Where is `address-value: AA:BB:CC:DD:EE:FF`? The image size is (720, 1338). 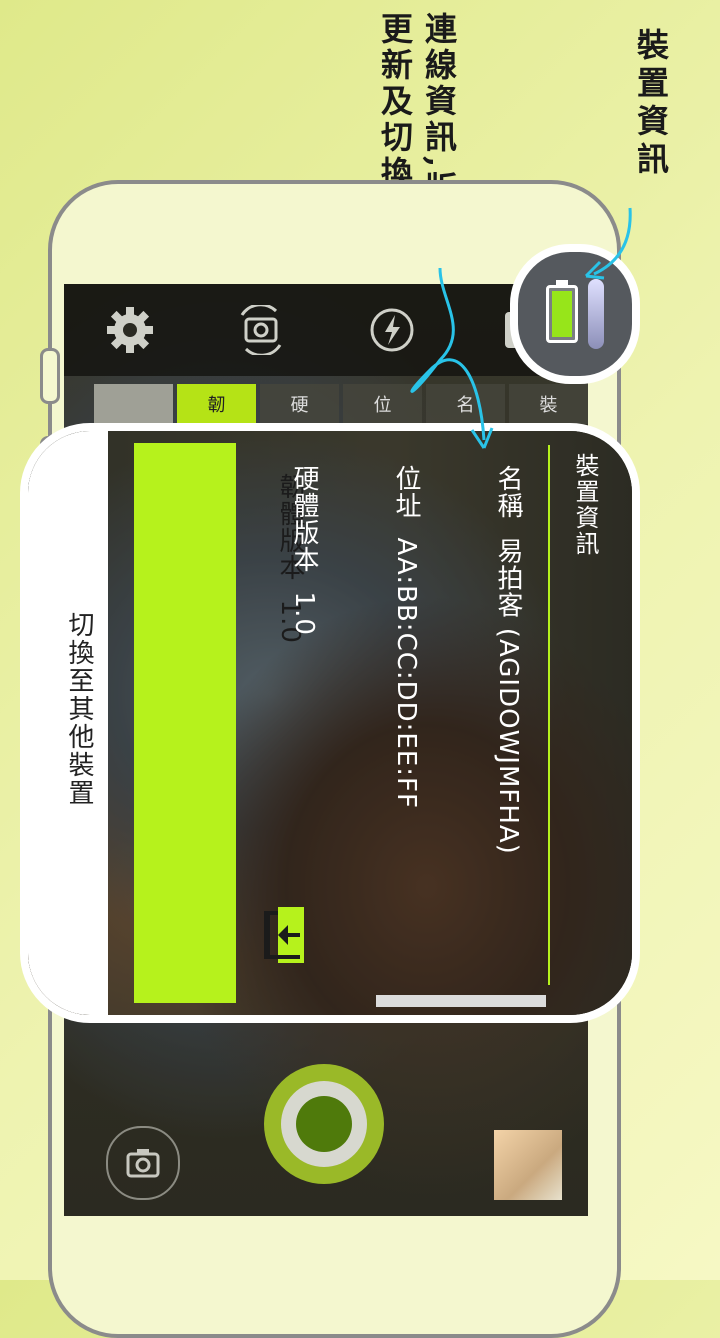 address-value: AA:BB:CC:DD:EE:FF is located at coordinates (406, 673).